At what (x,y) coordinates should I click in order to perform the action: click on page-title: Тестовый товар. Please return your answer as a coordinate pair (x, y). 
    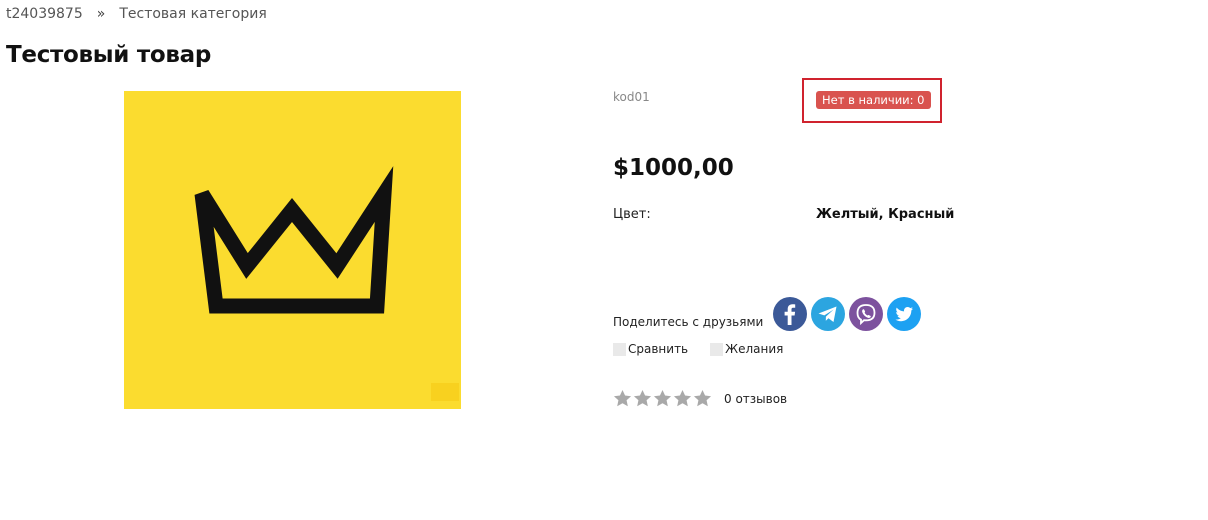
    Looking at the image, I should click on (109, 55).